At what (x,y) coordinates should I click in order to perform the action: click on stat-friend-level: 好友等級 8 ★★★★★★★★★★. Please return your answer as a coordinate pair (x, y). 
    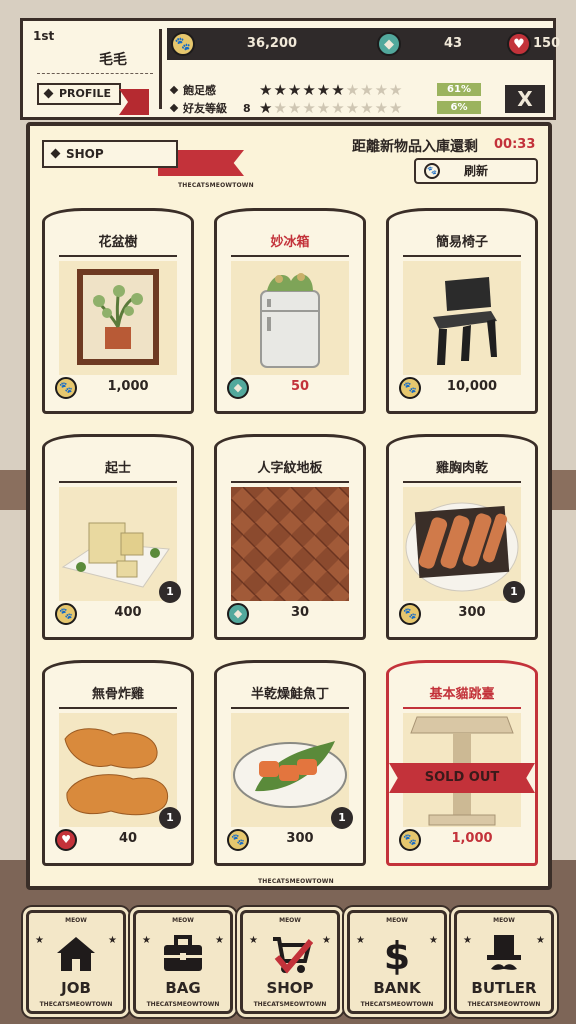
    Looking at the image, I should click on (286, 108).